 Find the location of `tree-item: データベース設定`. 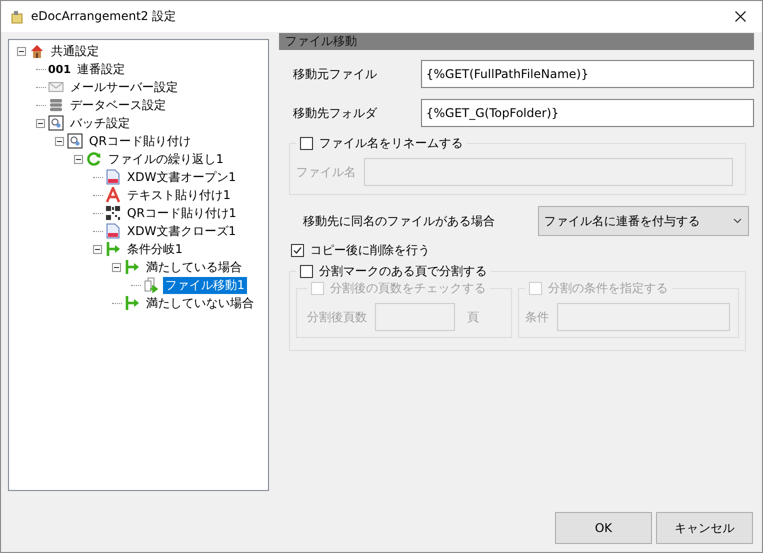

tree-item: データベース設定 is located at coordinates (118, 105).